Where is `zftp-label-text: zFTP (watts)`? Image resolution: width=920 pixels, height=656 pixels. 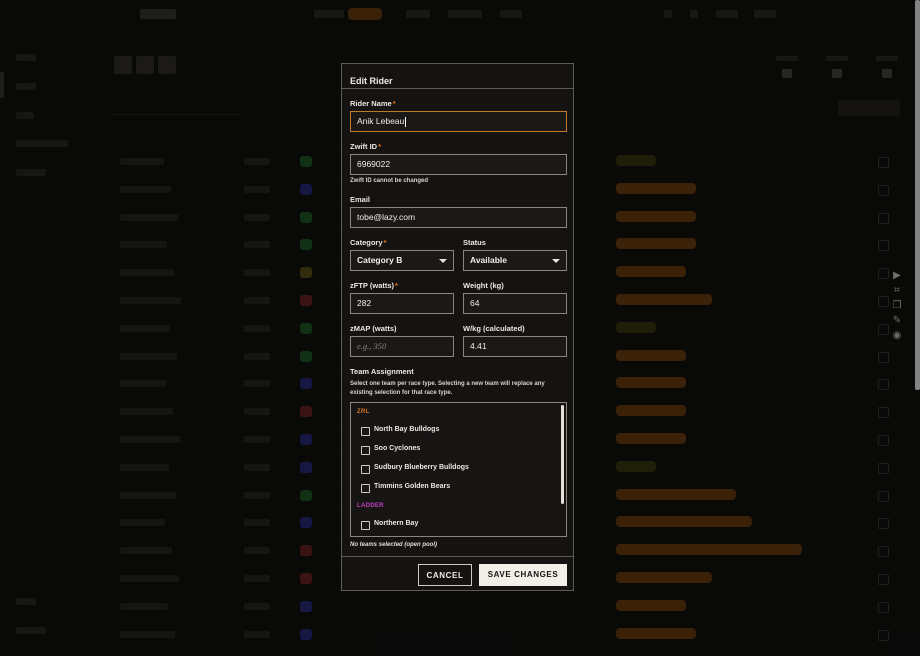
zftp-label-text: zFTP (watts) is located at coordinates (372, 285).